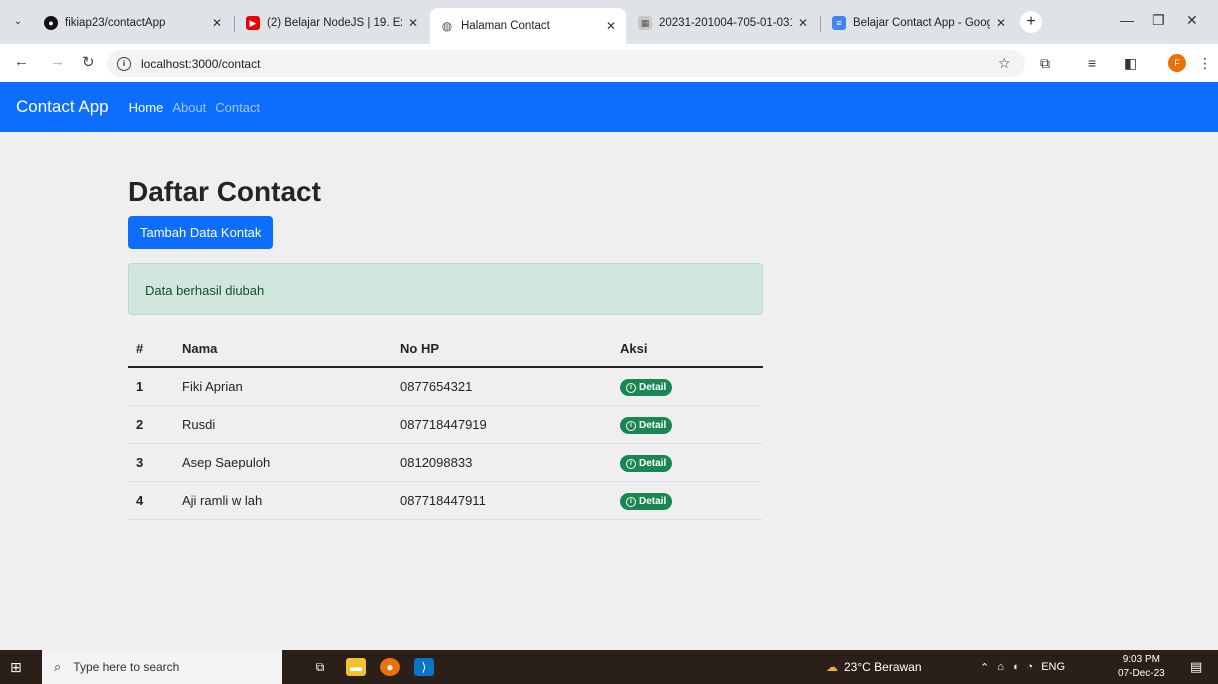 This screenshot has height=684, width=1218. I want to click on row-number: 2, so click(151, 424).